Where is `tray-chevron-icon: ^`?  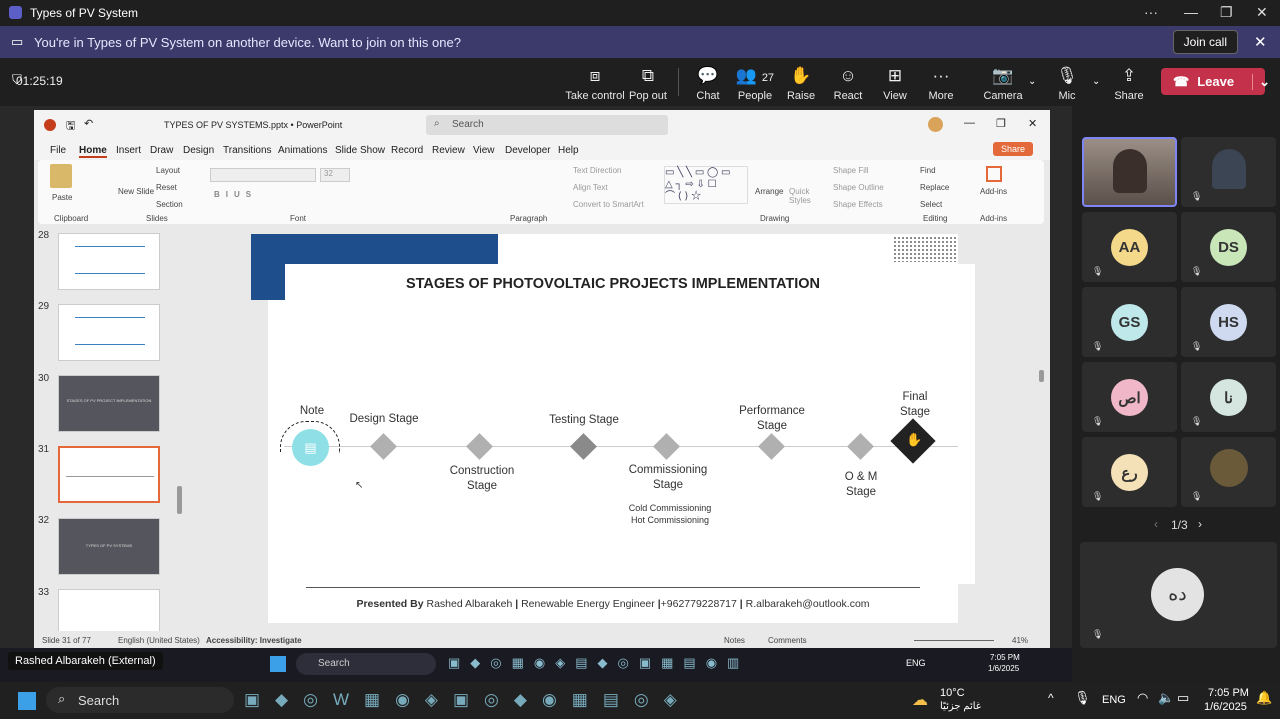 tray-chevron-icon: ^ is located at coordinates (1051, 698).